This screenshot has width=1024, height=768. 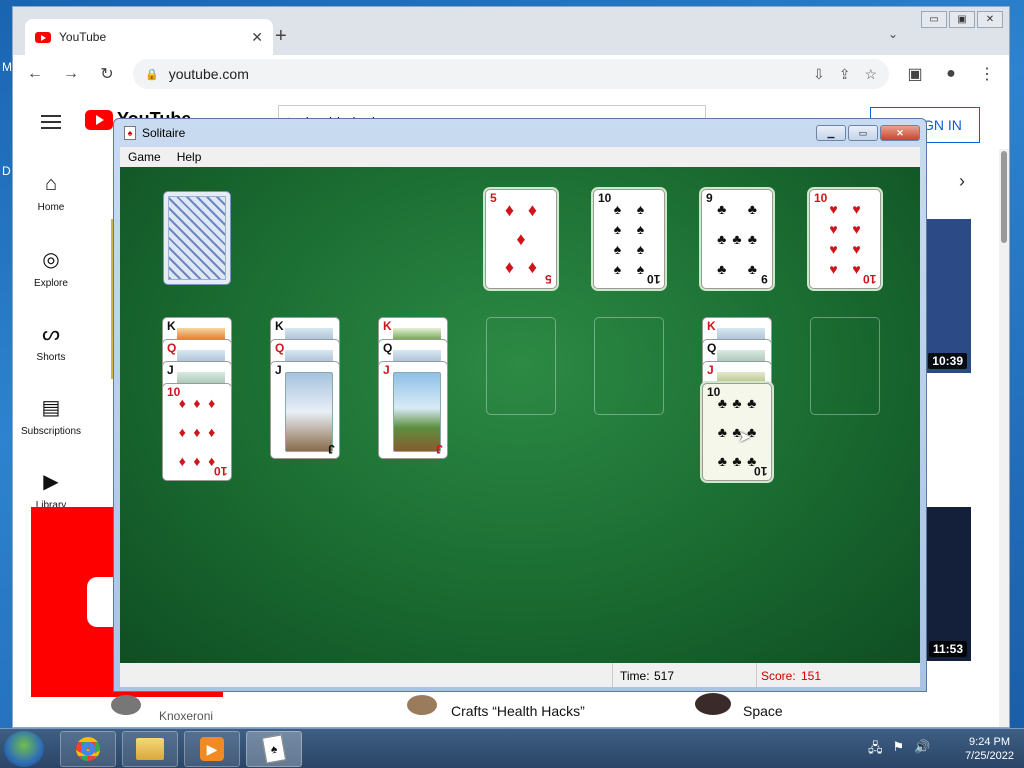 What do you see at coordinates (756, 675) in the screenshot?
I see `status-divider` at bounding box center [756, 675].